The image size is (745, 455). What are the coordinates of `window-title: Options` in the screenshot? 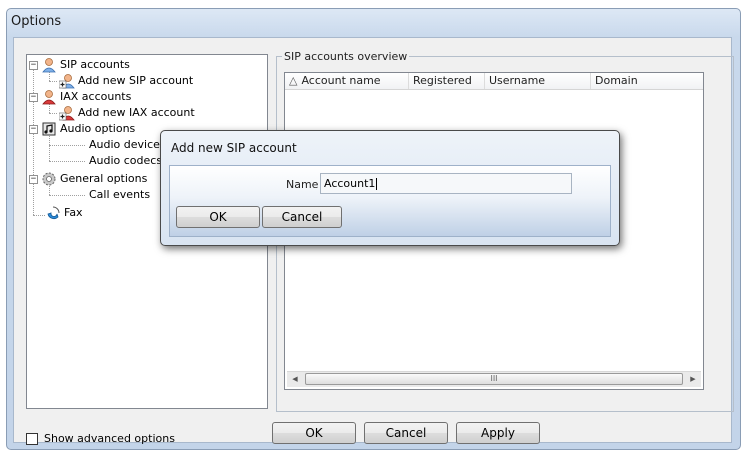 It's located at (36, 21).